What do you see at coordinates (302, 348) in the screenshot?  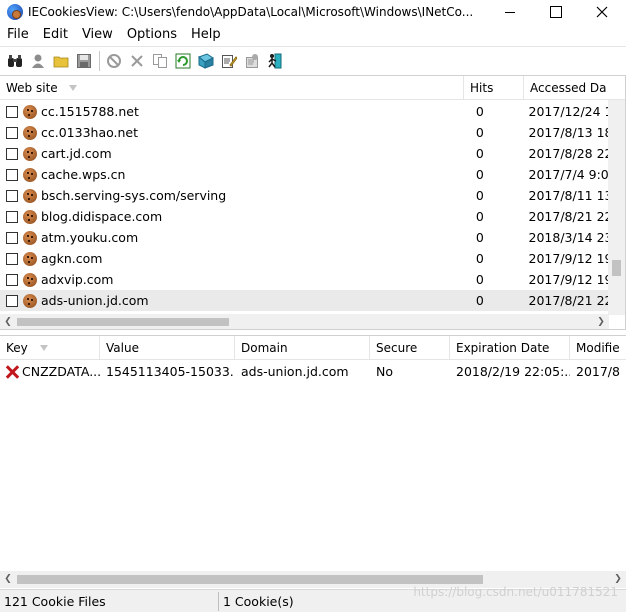 I see `column-header-domain: Domain` at bounding box center [302, 348].